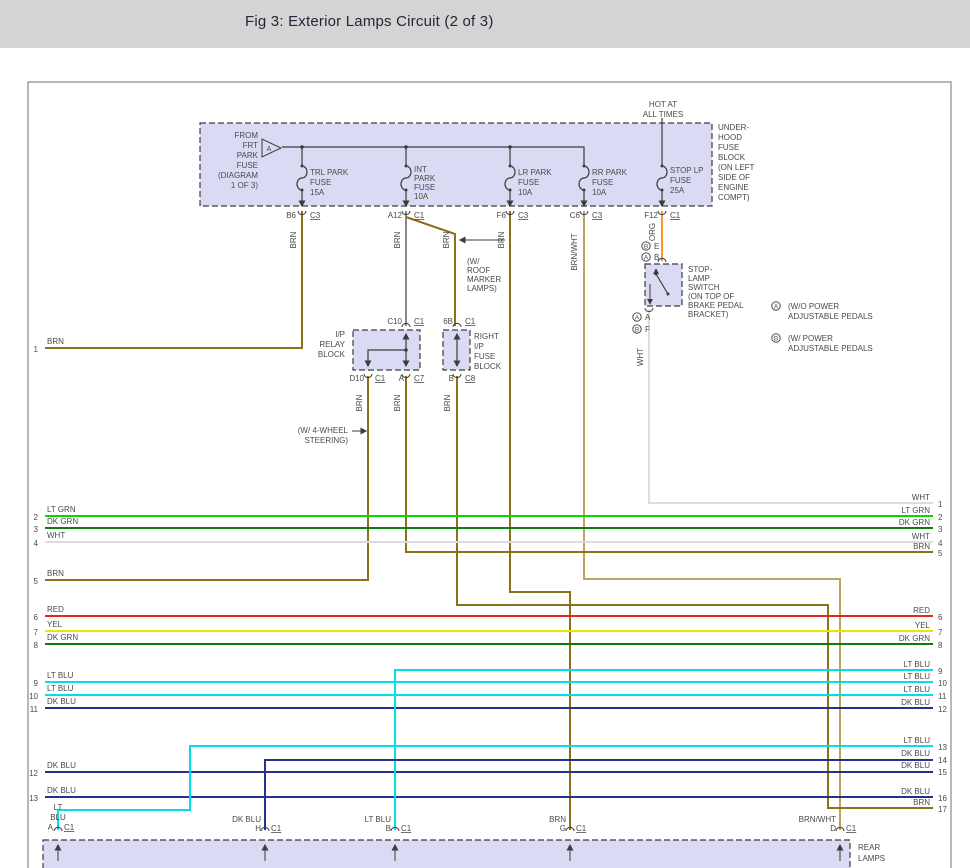  Describe the element at coordinates (364, 431) in the screenshot. I see `arrow-icon` at that location.